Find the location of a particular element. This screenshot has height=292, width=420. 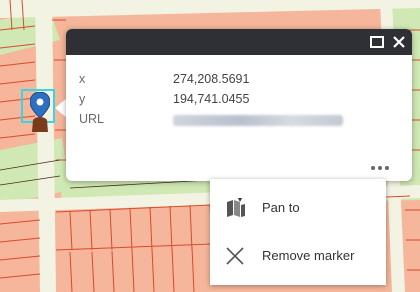

attribute-key: x is located at coordinates (82, 79).